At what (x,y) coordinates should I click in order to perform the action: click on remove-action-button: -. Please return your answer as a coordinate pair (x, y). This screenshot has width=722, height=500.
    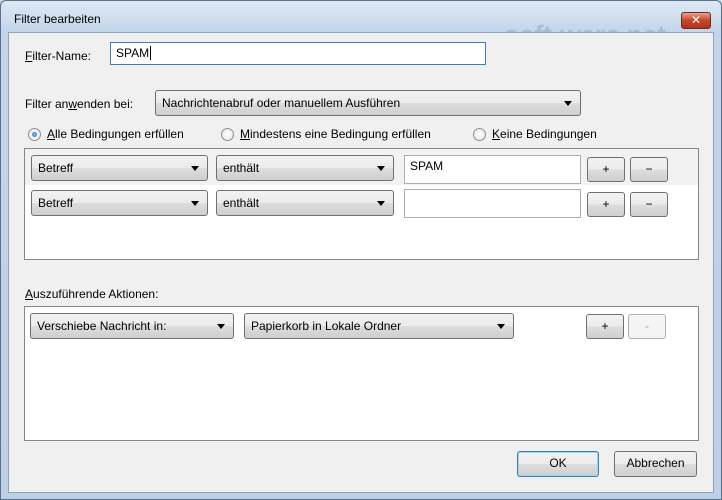
    Looking at the image, I should click on (647, 326).